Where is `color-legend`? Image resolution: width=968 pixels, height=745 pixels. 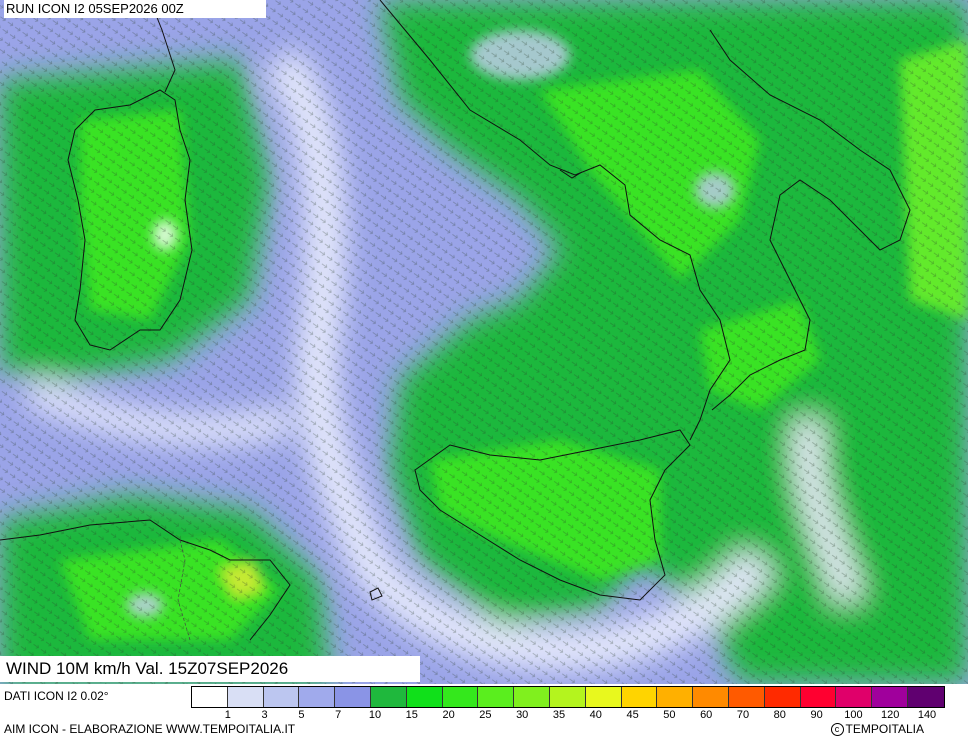 color-legend is located at coordinates (568, 697).